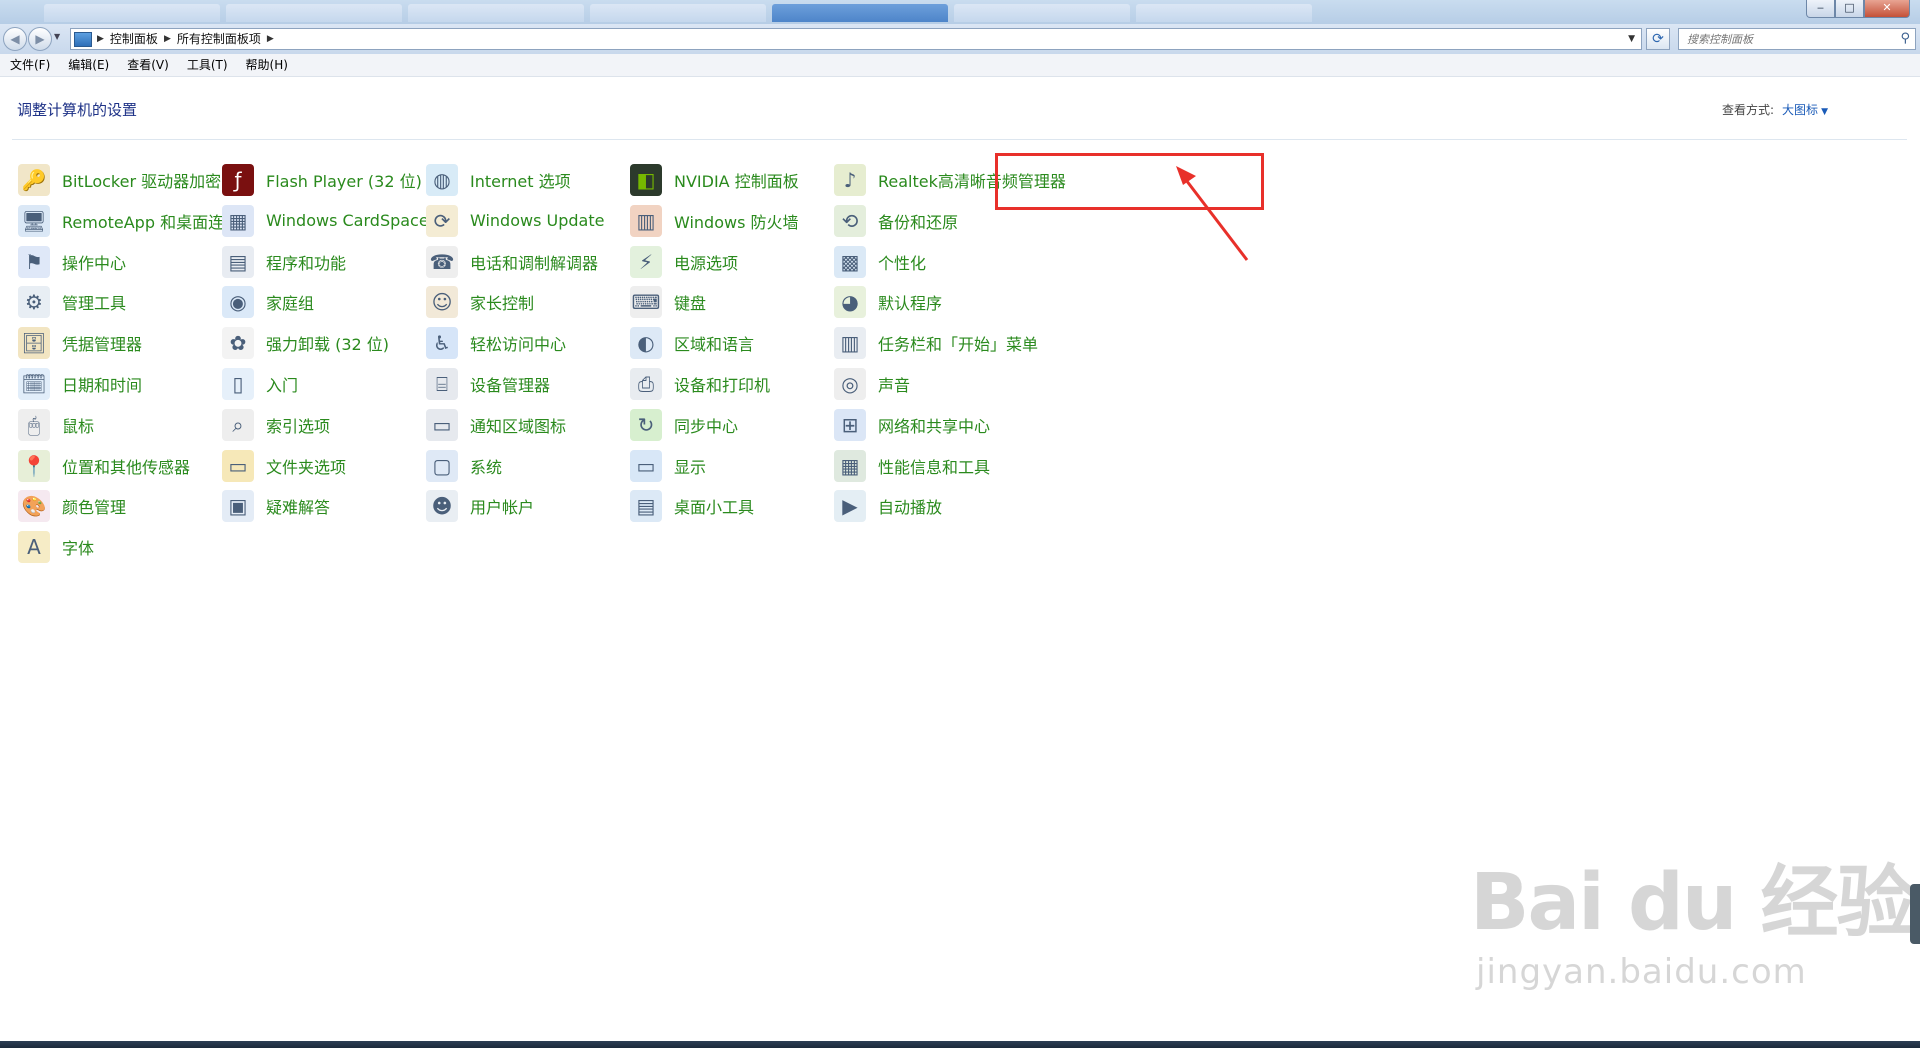 This screenshot has height=1048, width=1920. Describe the element at coordinates (1692, 903) in the screenshot. I see `watermark-logo: Bai du 经验` at that location.